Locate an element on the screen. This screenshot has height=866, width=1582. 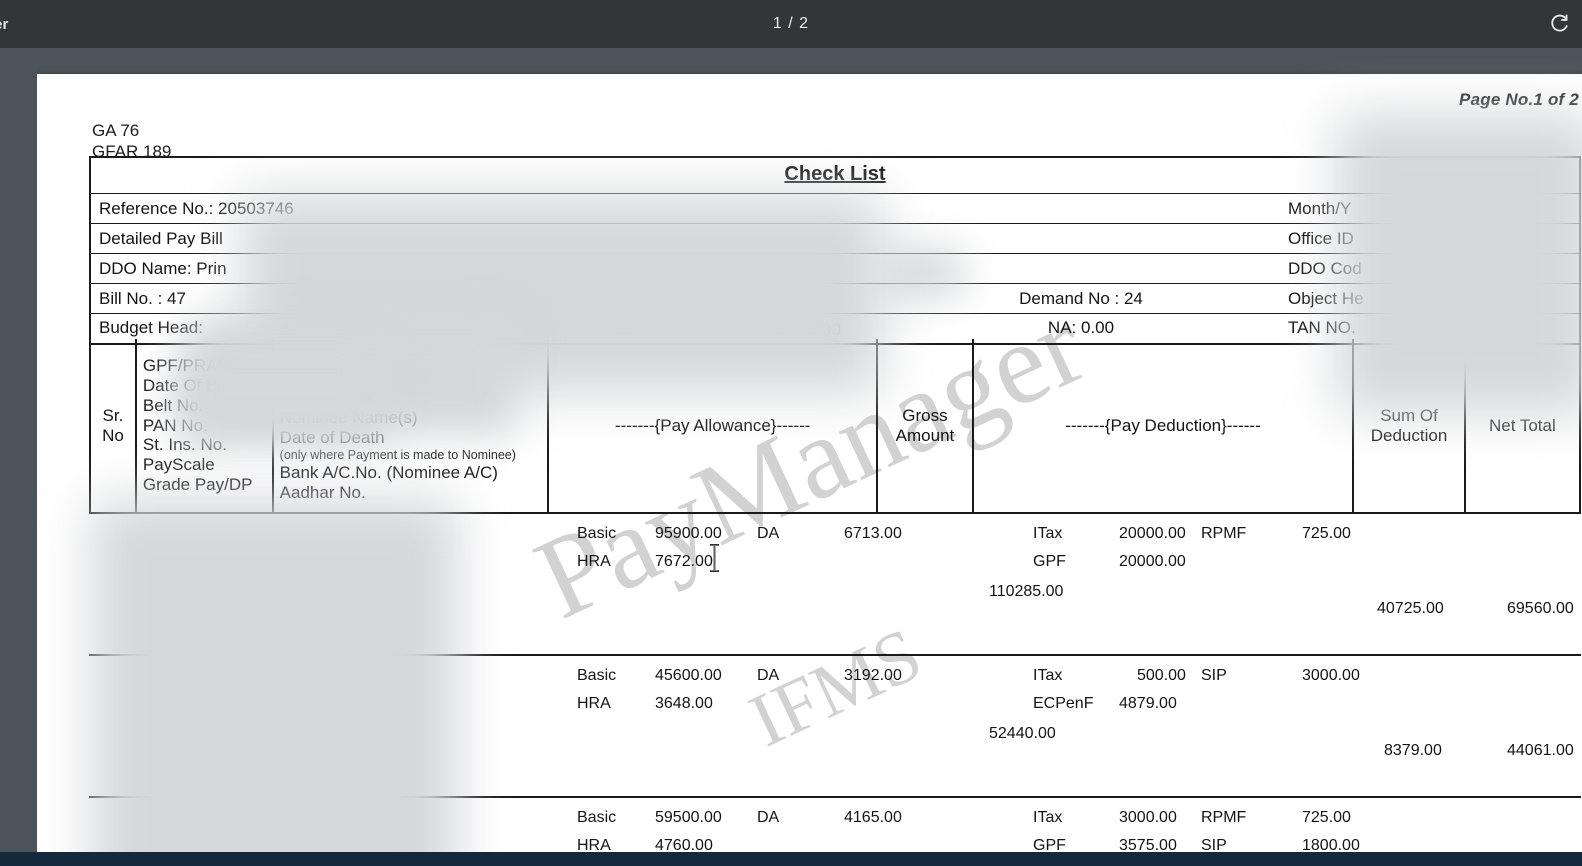
row3-gpf-label: GPF is located at coordinates (1049, 845).